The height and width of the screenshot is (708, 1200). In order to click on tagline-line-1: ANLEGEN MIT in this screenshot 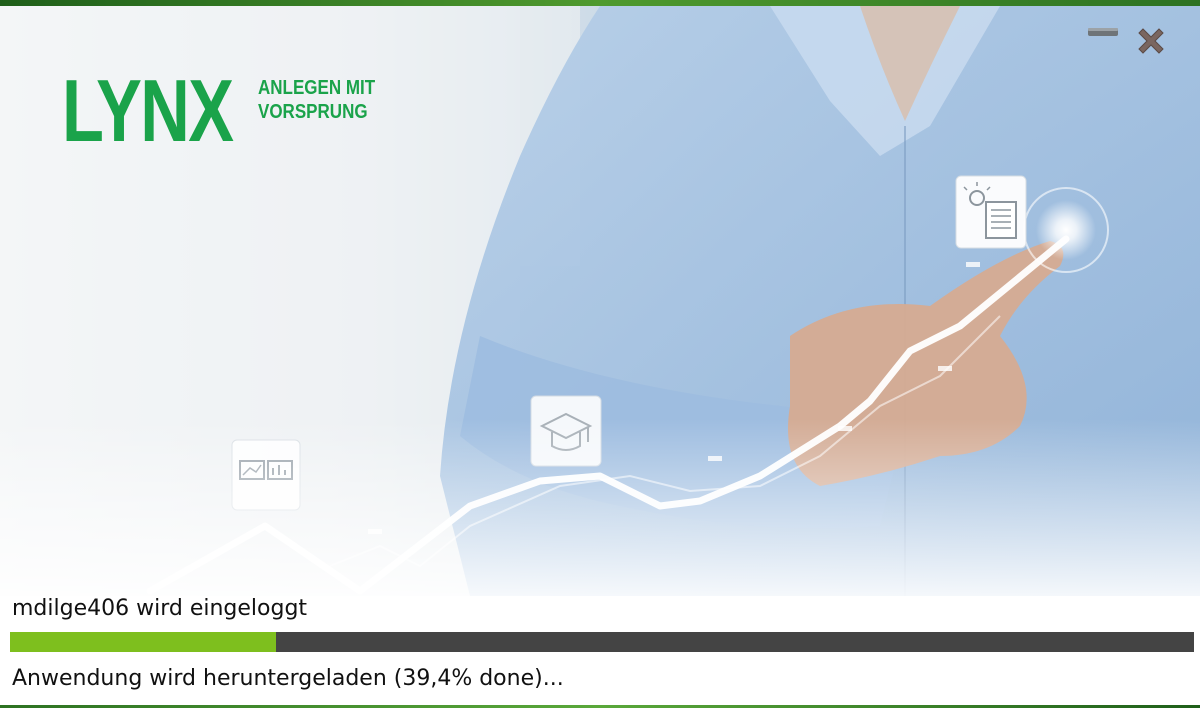, I will do `click(317, 88)`.